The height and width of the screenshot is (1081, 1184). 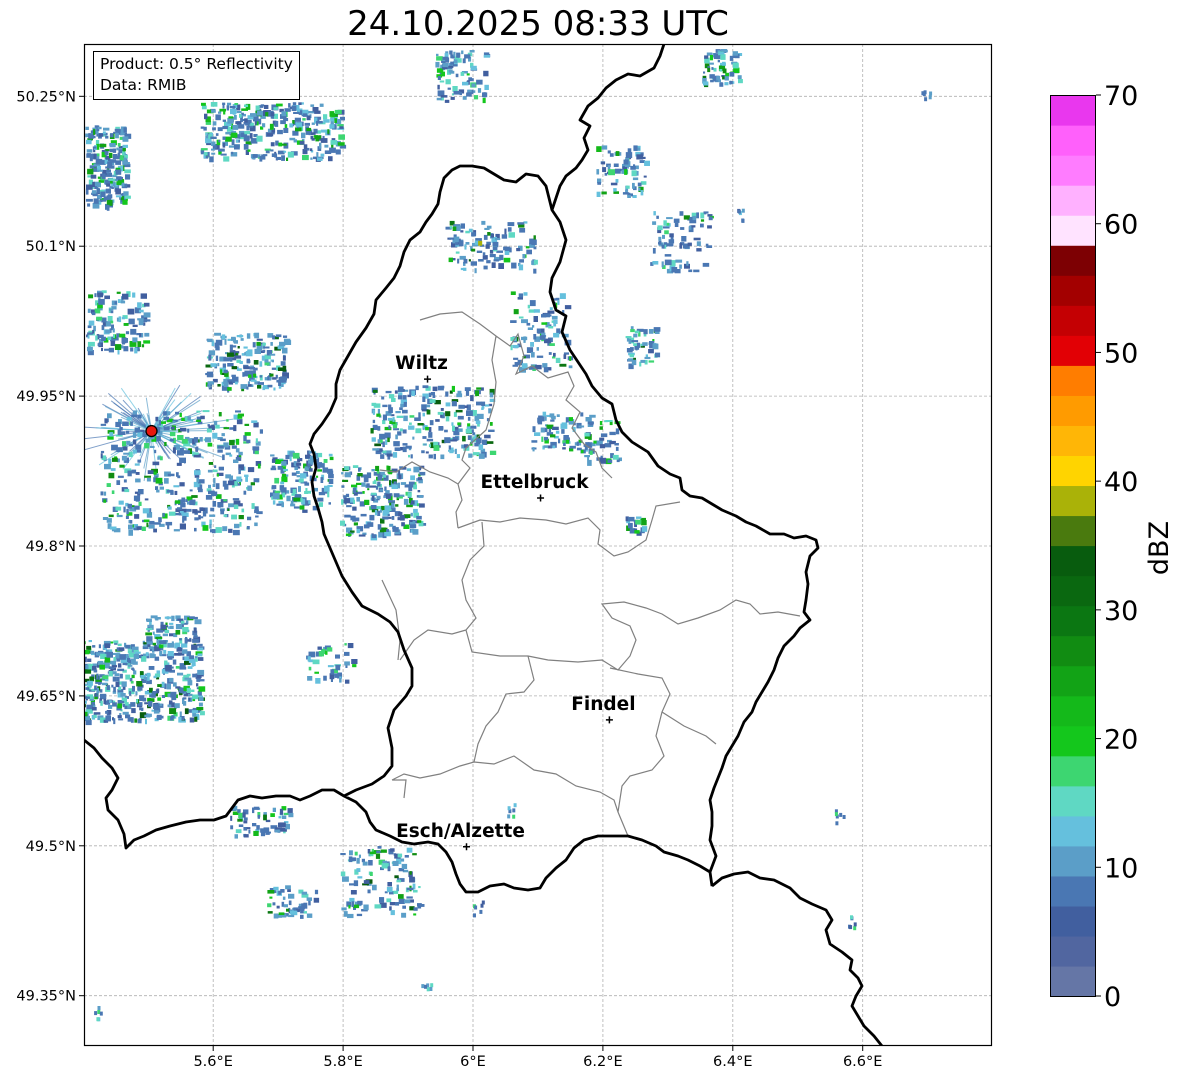 I want to click on colorbar-label: dBZ, so click(x=1159, y=548).